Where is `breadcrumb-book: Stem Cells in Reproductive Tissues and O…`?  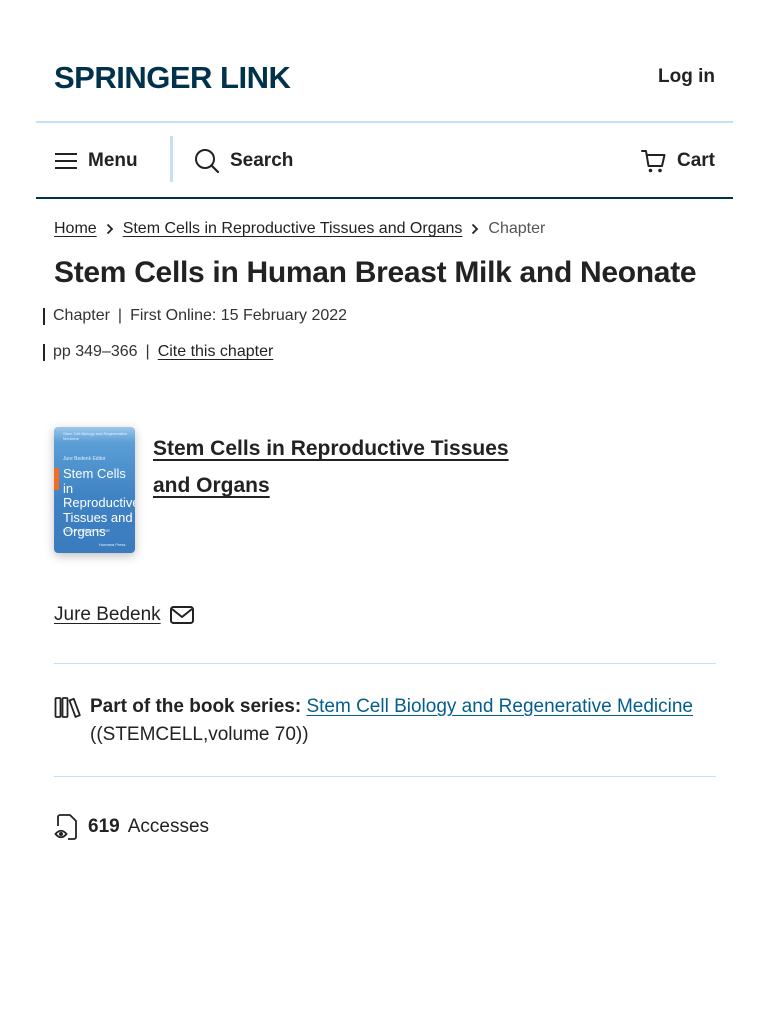 breadcrumb-book: Stem Cells in Reproductive Tissues and O… is located at coordinates (293, 229).